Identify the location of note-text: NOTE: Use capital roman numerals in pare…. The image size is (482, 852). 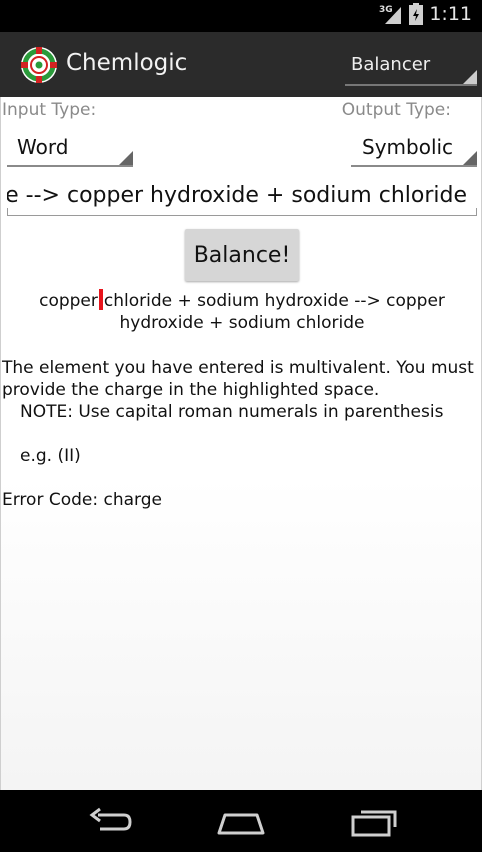
(232, 412).